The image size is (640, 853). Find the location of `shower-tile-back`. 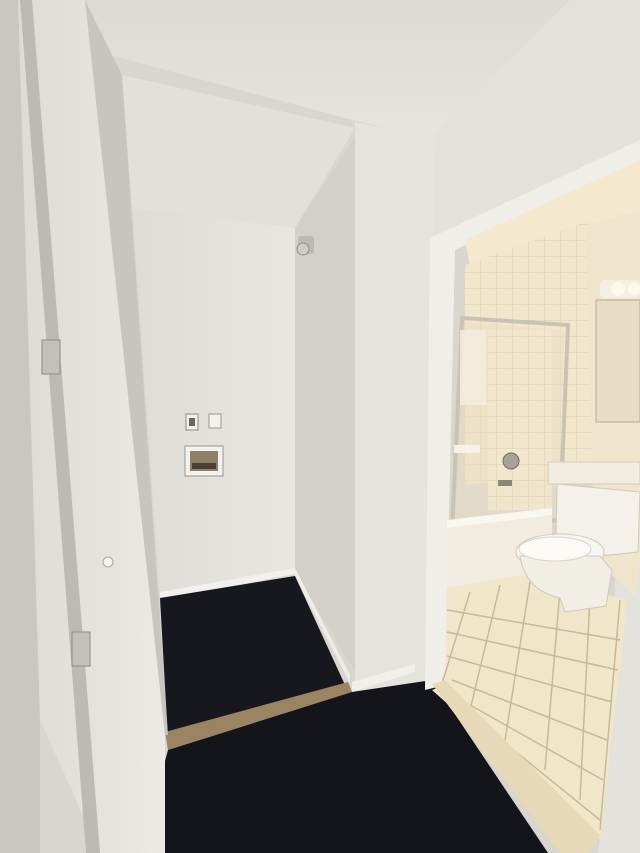

shower-tile-back is located at coordinates (520, 420).